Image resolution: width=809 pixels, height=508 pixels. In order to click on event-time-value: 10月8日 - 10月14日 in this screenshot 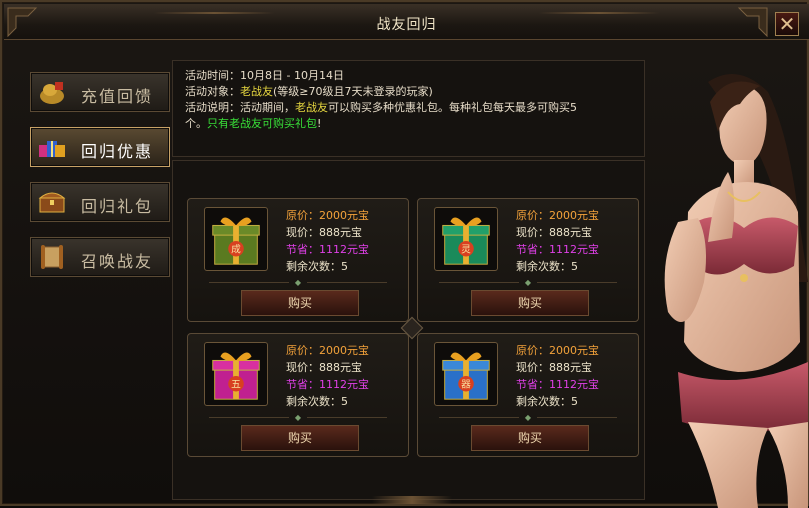, I will do `click(292, 75)`.